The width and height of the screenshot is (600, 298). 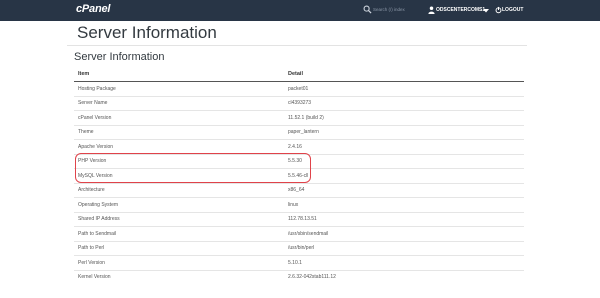 What do you see at coordinates (498, 10) in the screenshot?
I see `logout-icon` at bounding box center [498, 10].